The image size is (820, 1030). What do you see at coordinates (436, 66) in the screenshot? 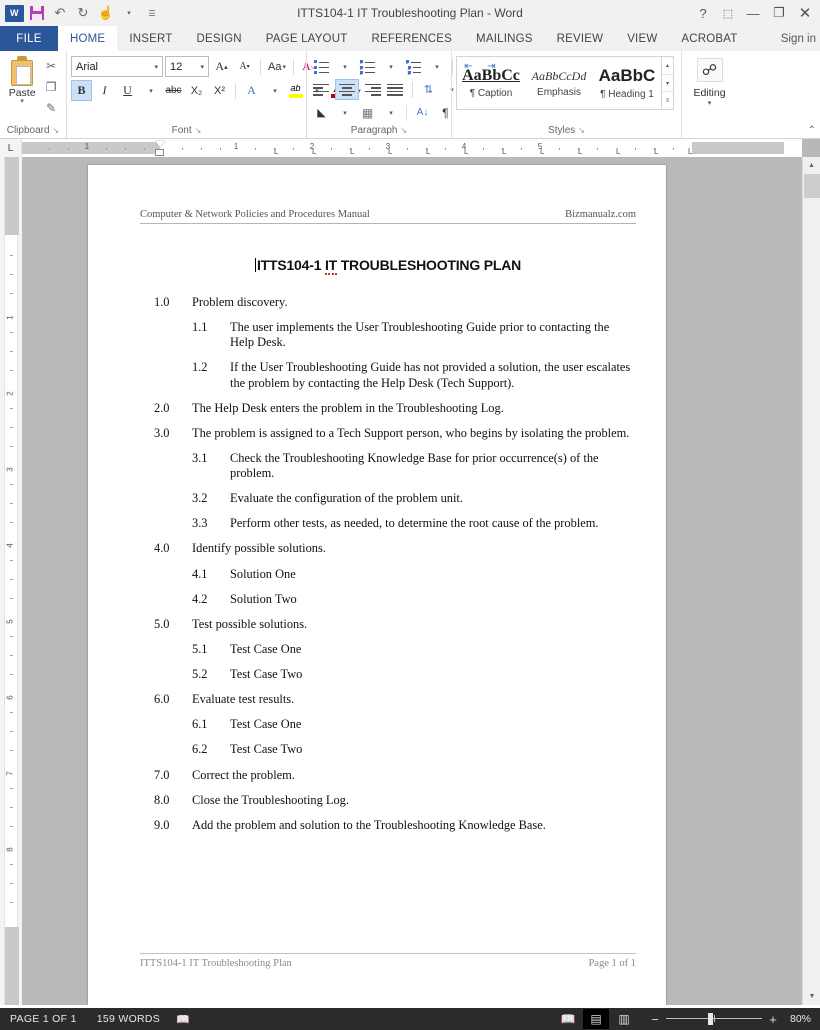
I see `multilevel-chevron-down-icon: ▾` at bounding box center [436, 66].